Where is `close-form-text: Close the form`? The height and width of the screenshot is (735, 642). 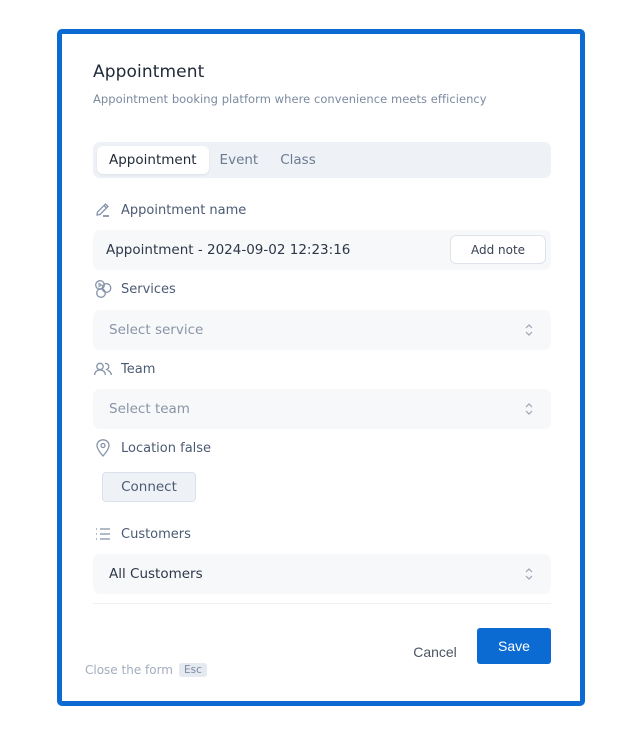 close-form-text: Close the form is located at coordinates (129, 670).